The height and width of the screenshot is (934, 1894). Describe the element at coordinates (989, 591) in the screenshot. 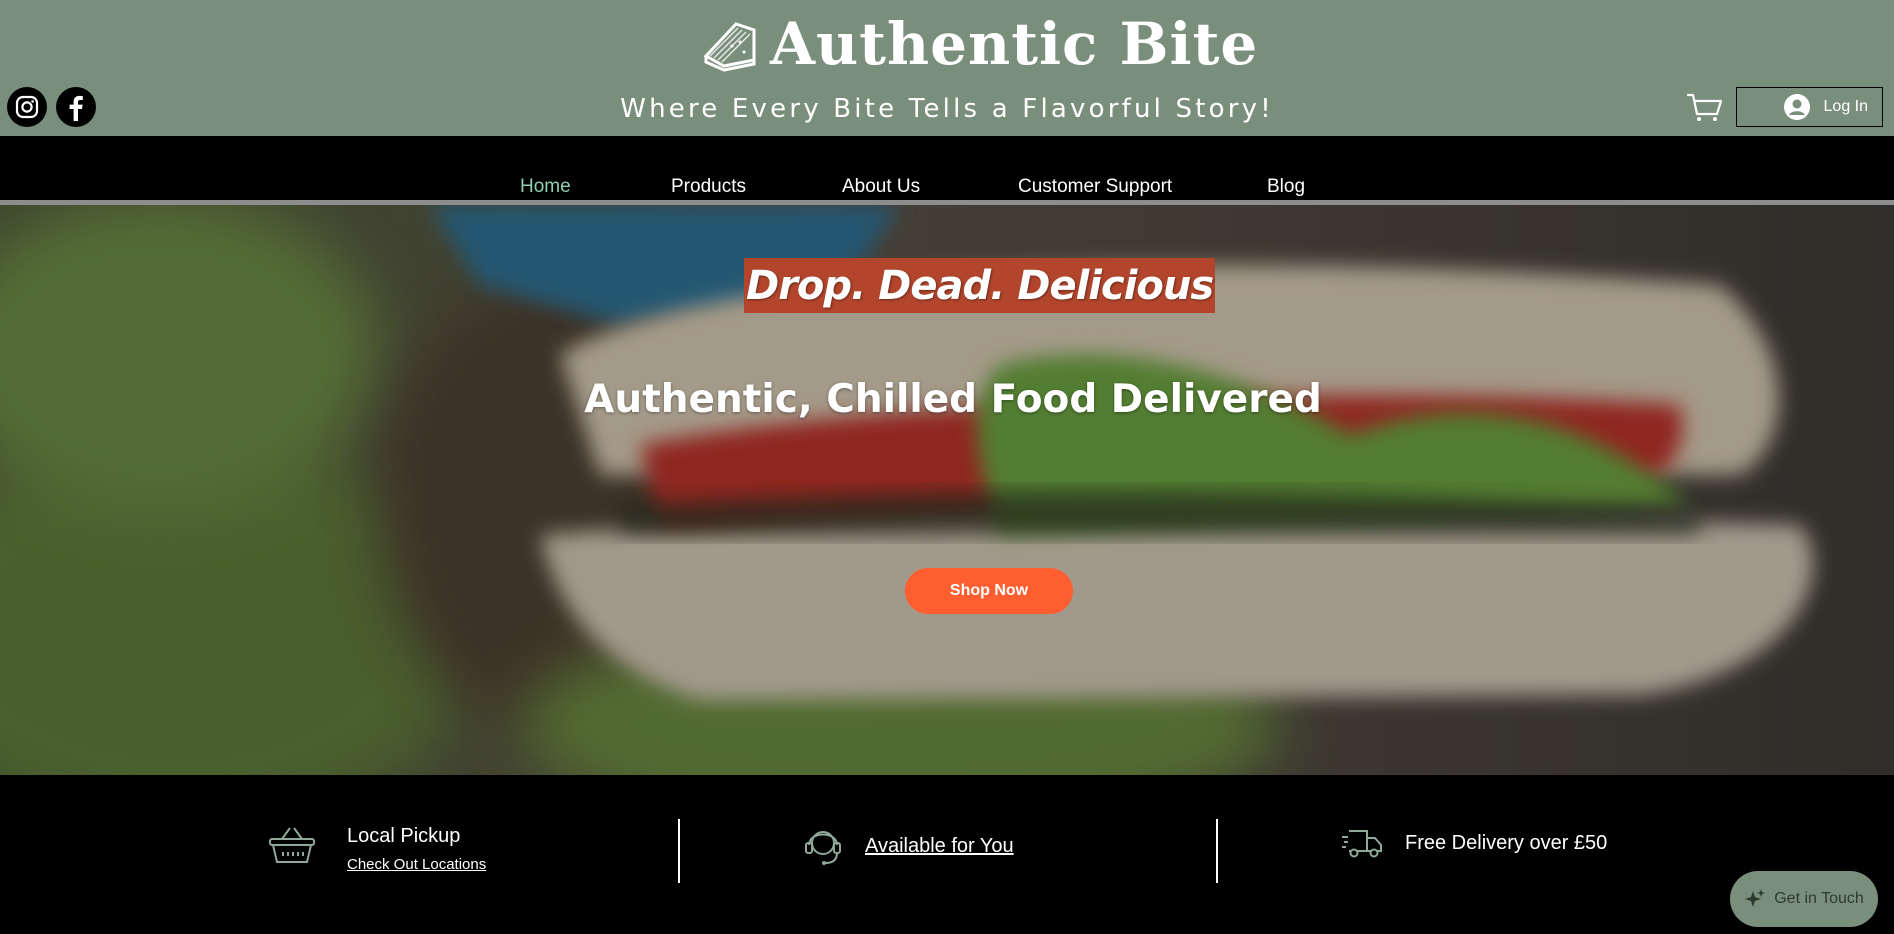

I see `shop-now-button: Shop Now` at that location.